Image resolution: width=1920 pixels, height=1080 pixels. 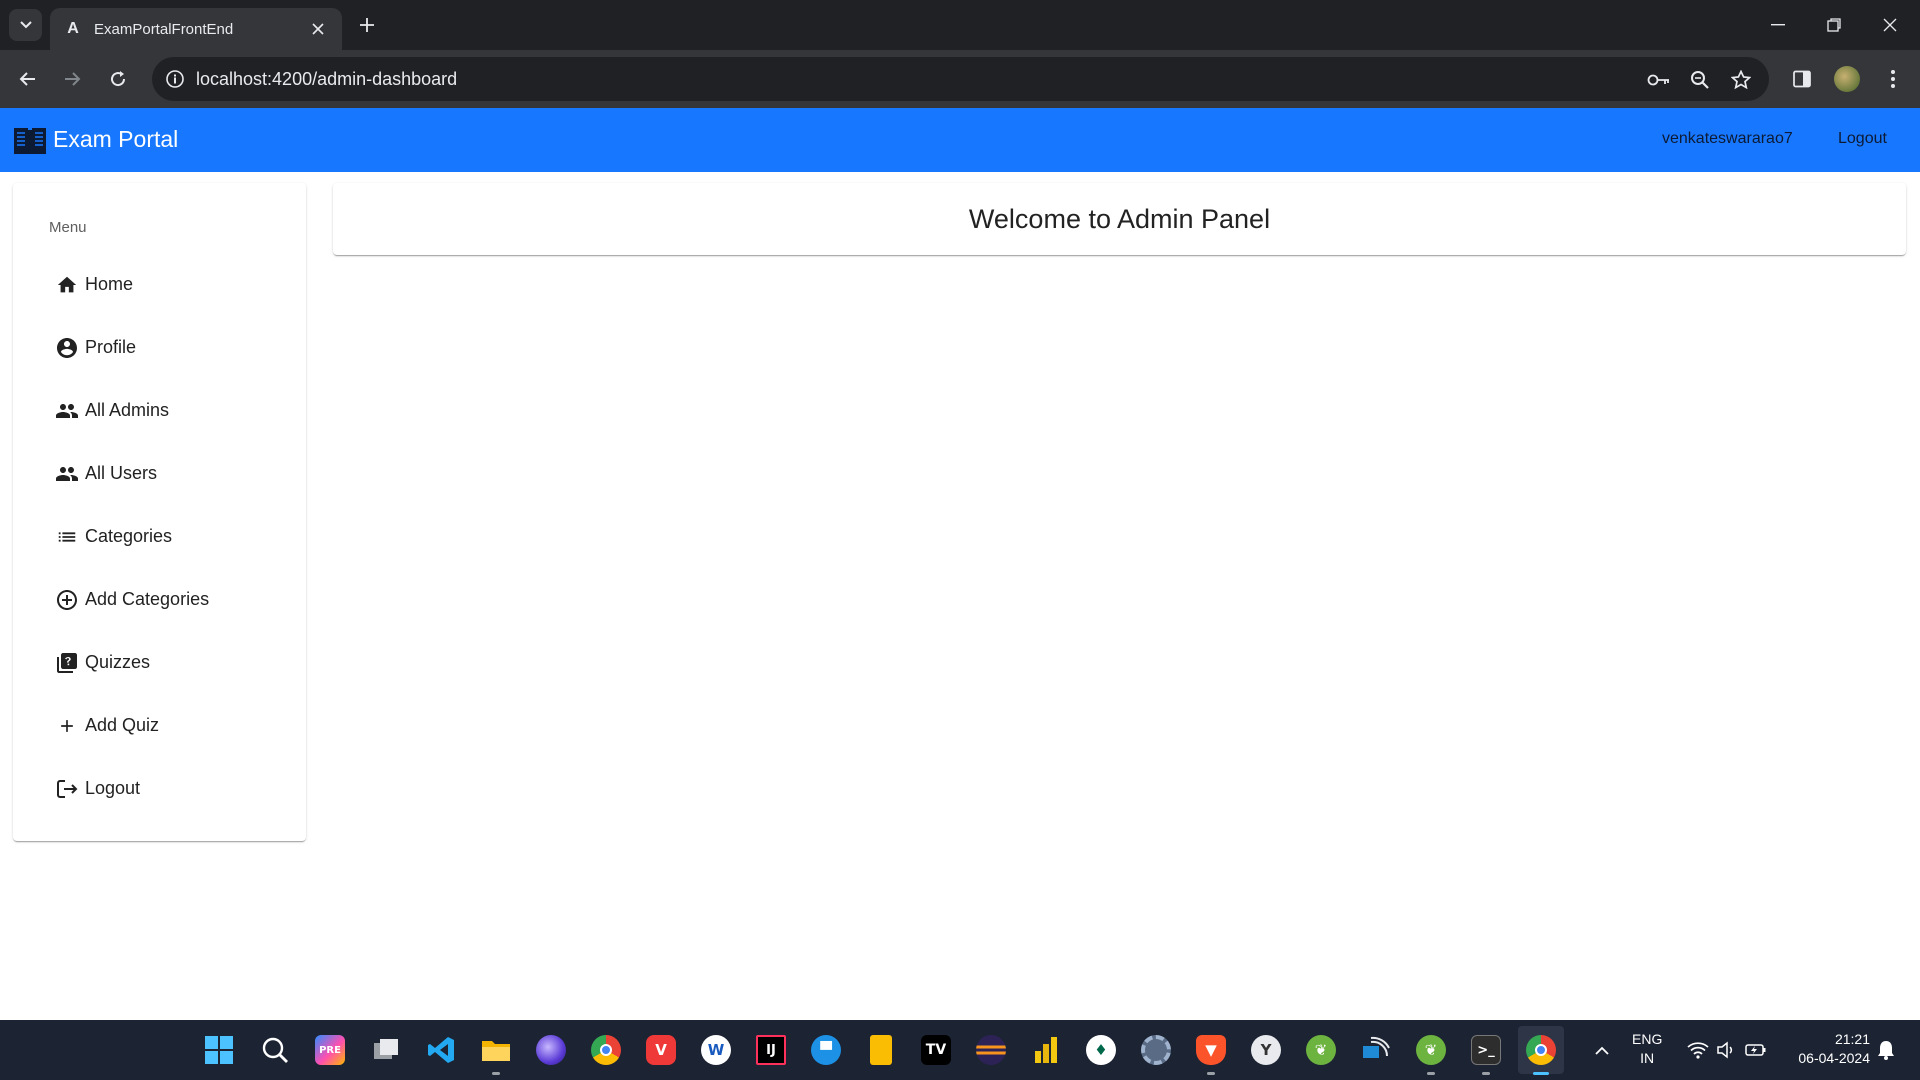 What do you see at coordinates (1802, 79) in the screenshot?
I see `side-panel-icon` at bounding box center [1802, 79].